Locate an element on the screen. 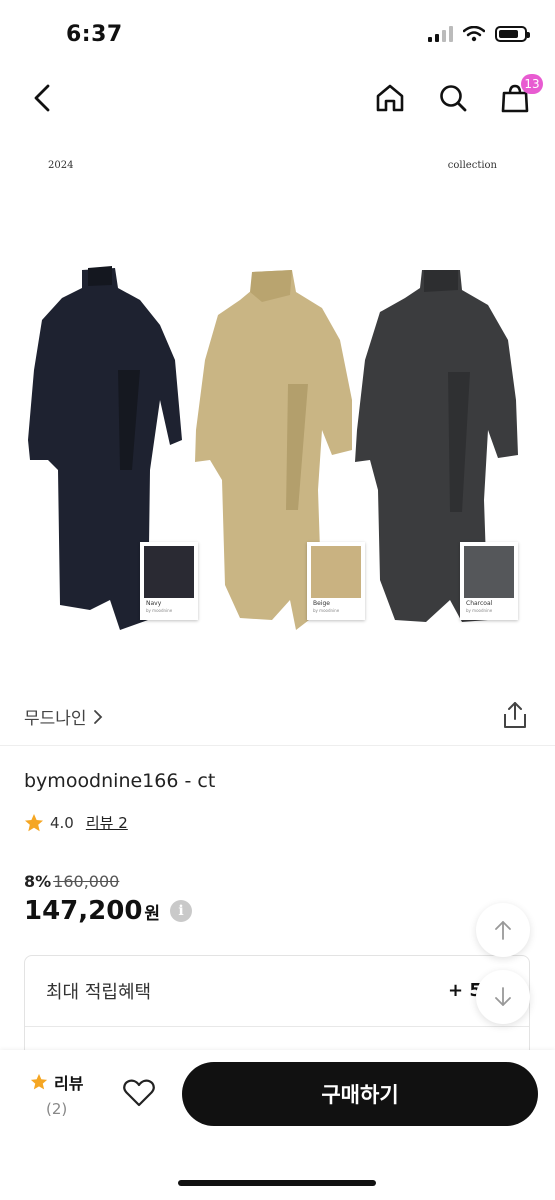 Image resolution: width=555 pixels, height=1200 pixels. review-link: 리뷰 2 is located at coordinates (107, 822).